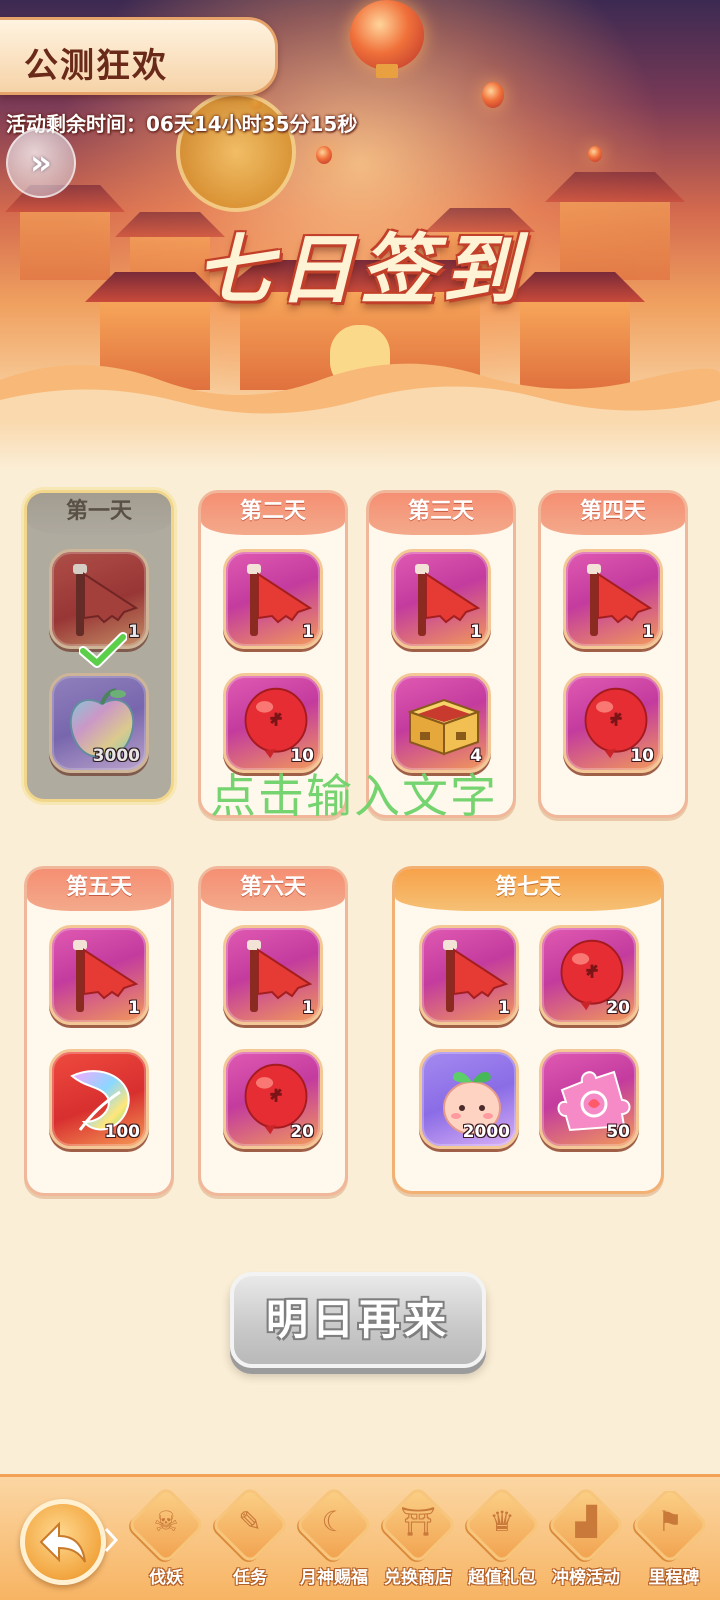  What do you see at coordinates (166, 1578) in the screenshot?
I see `nav-item-label: 伐妖` at bounding box center [166, 1578].